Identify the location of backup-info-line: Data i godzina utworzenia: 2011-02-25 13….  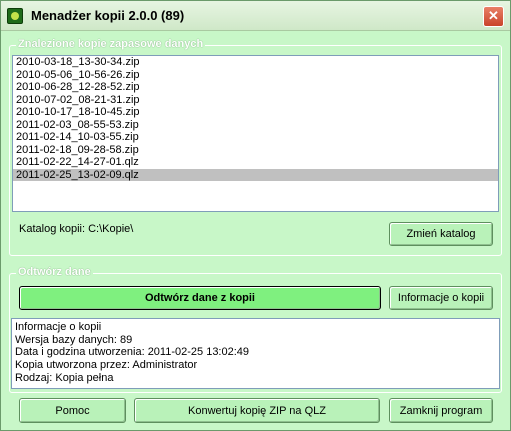
(132, 352).